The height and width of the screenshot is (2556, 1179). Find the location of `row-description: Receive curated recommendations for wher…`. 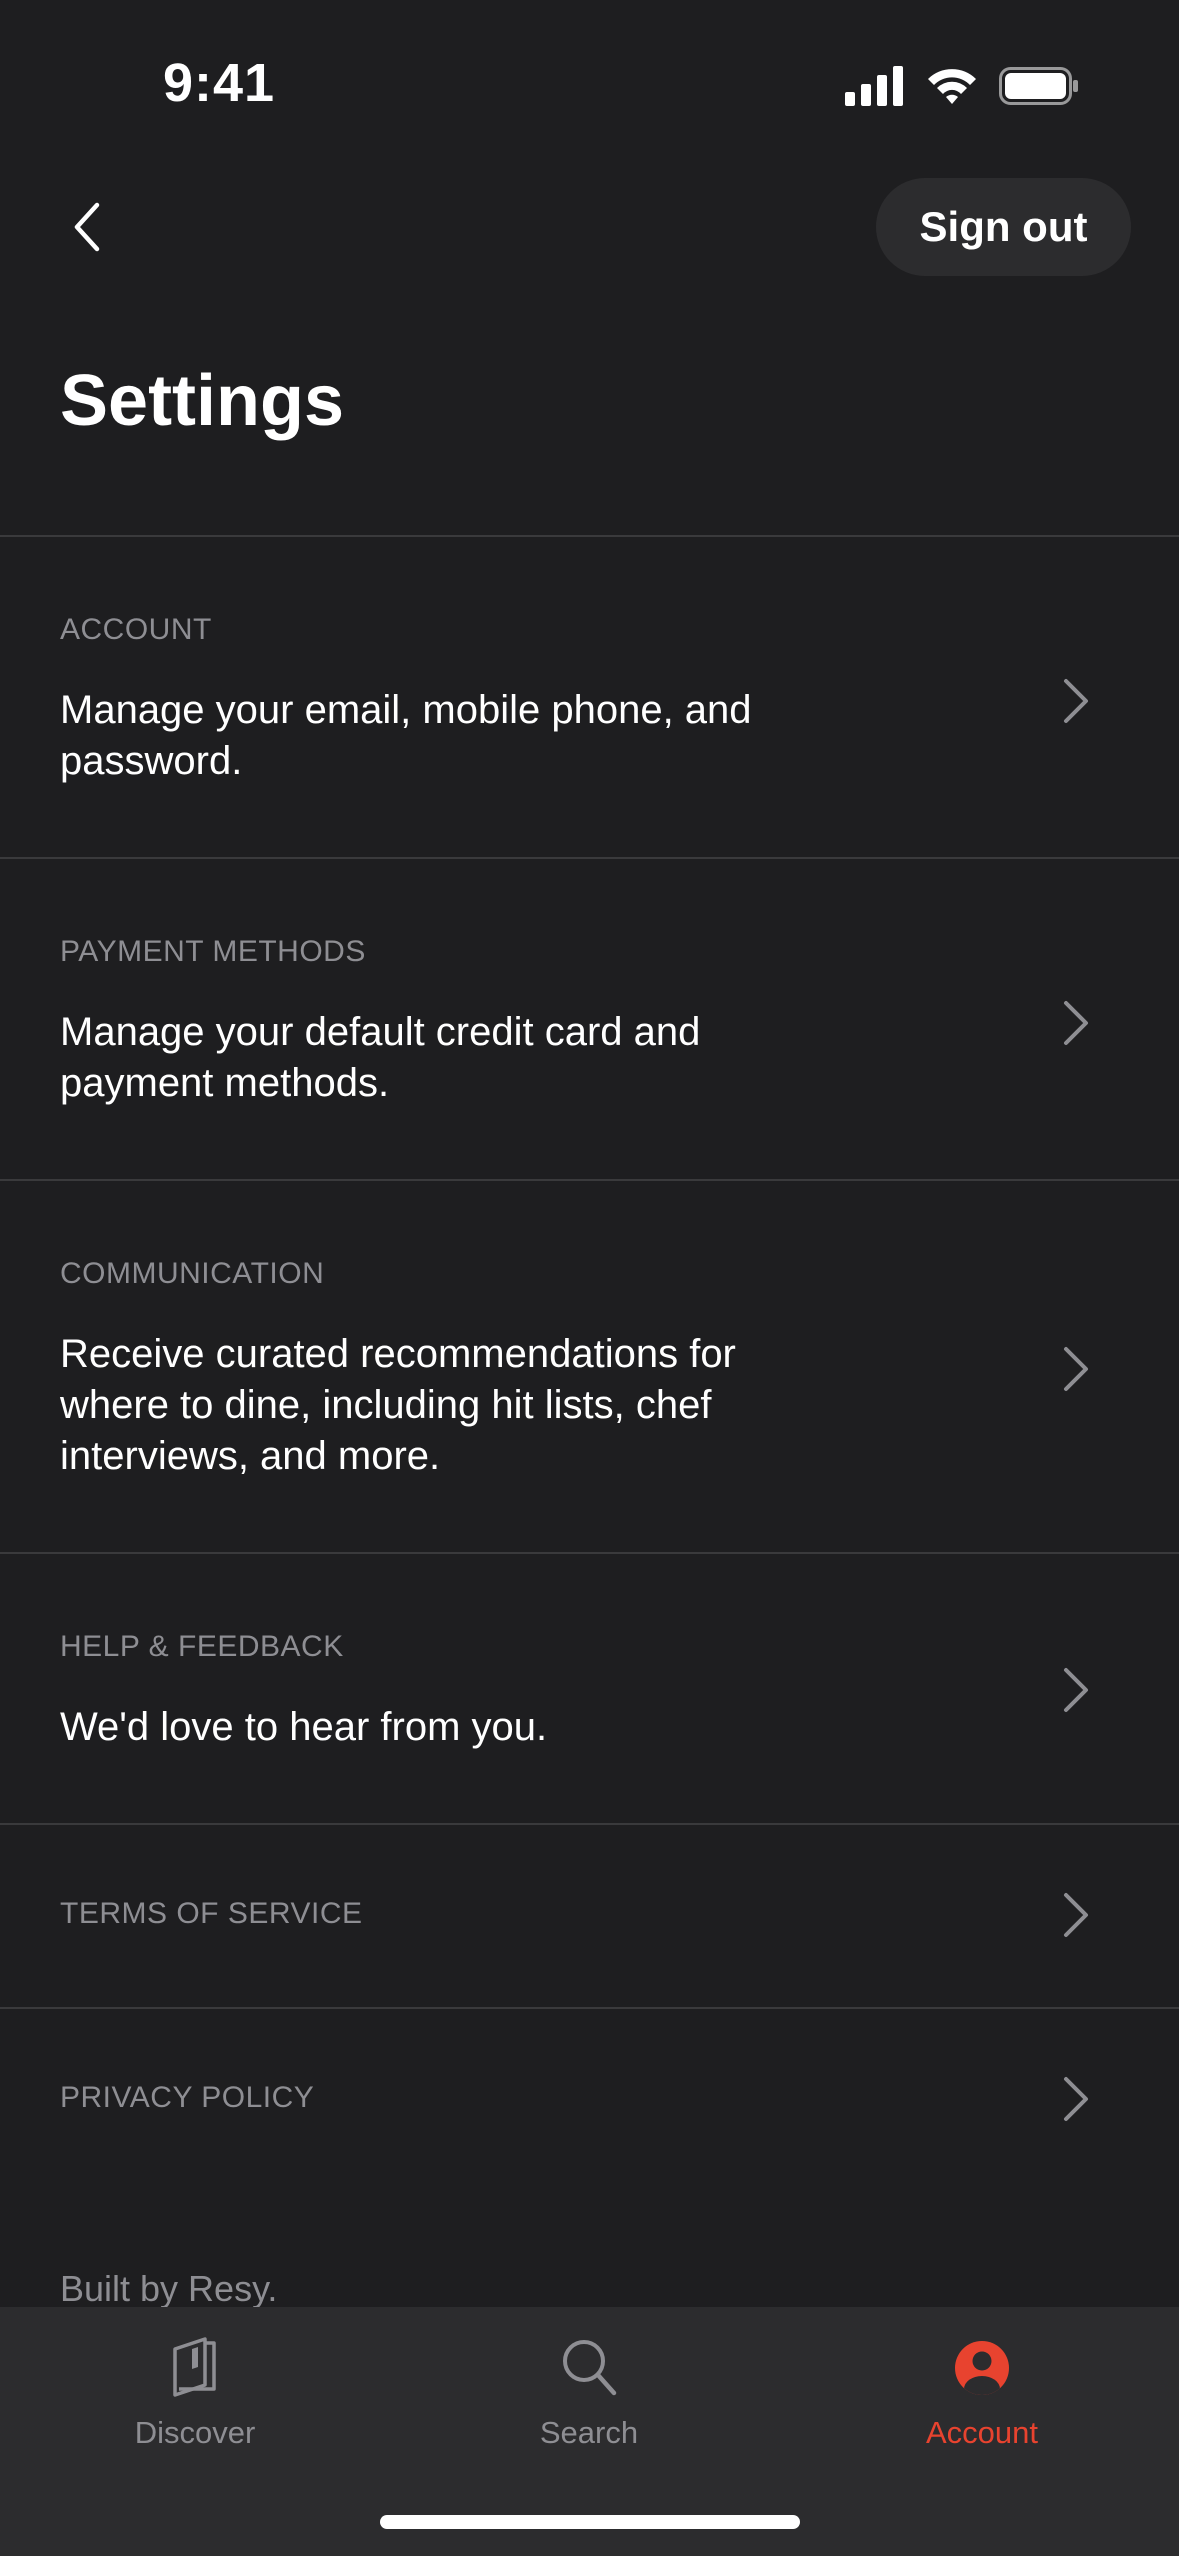

row-description: Receive curated recommendations for wher… is located at coordinates (398, 1405).